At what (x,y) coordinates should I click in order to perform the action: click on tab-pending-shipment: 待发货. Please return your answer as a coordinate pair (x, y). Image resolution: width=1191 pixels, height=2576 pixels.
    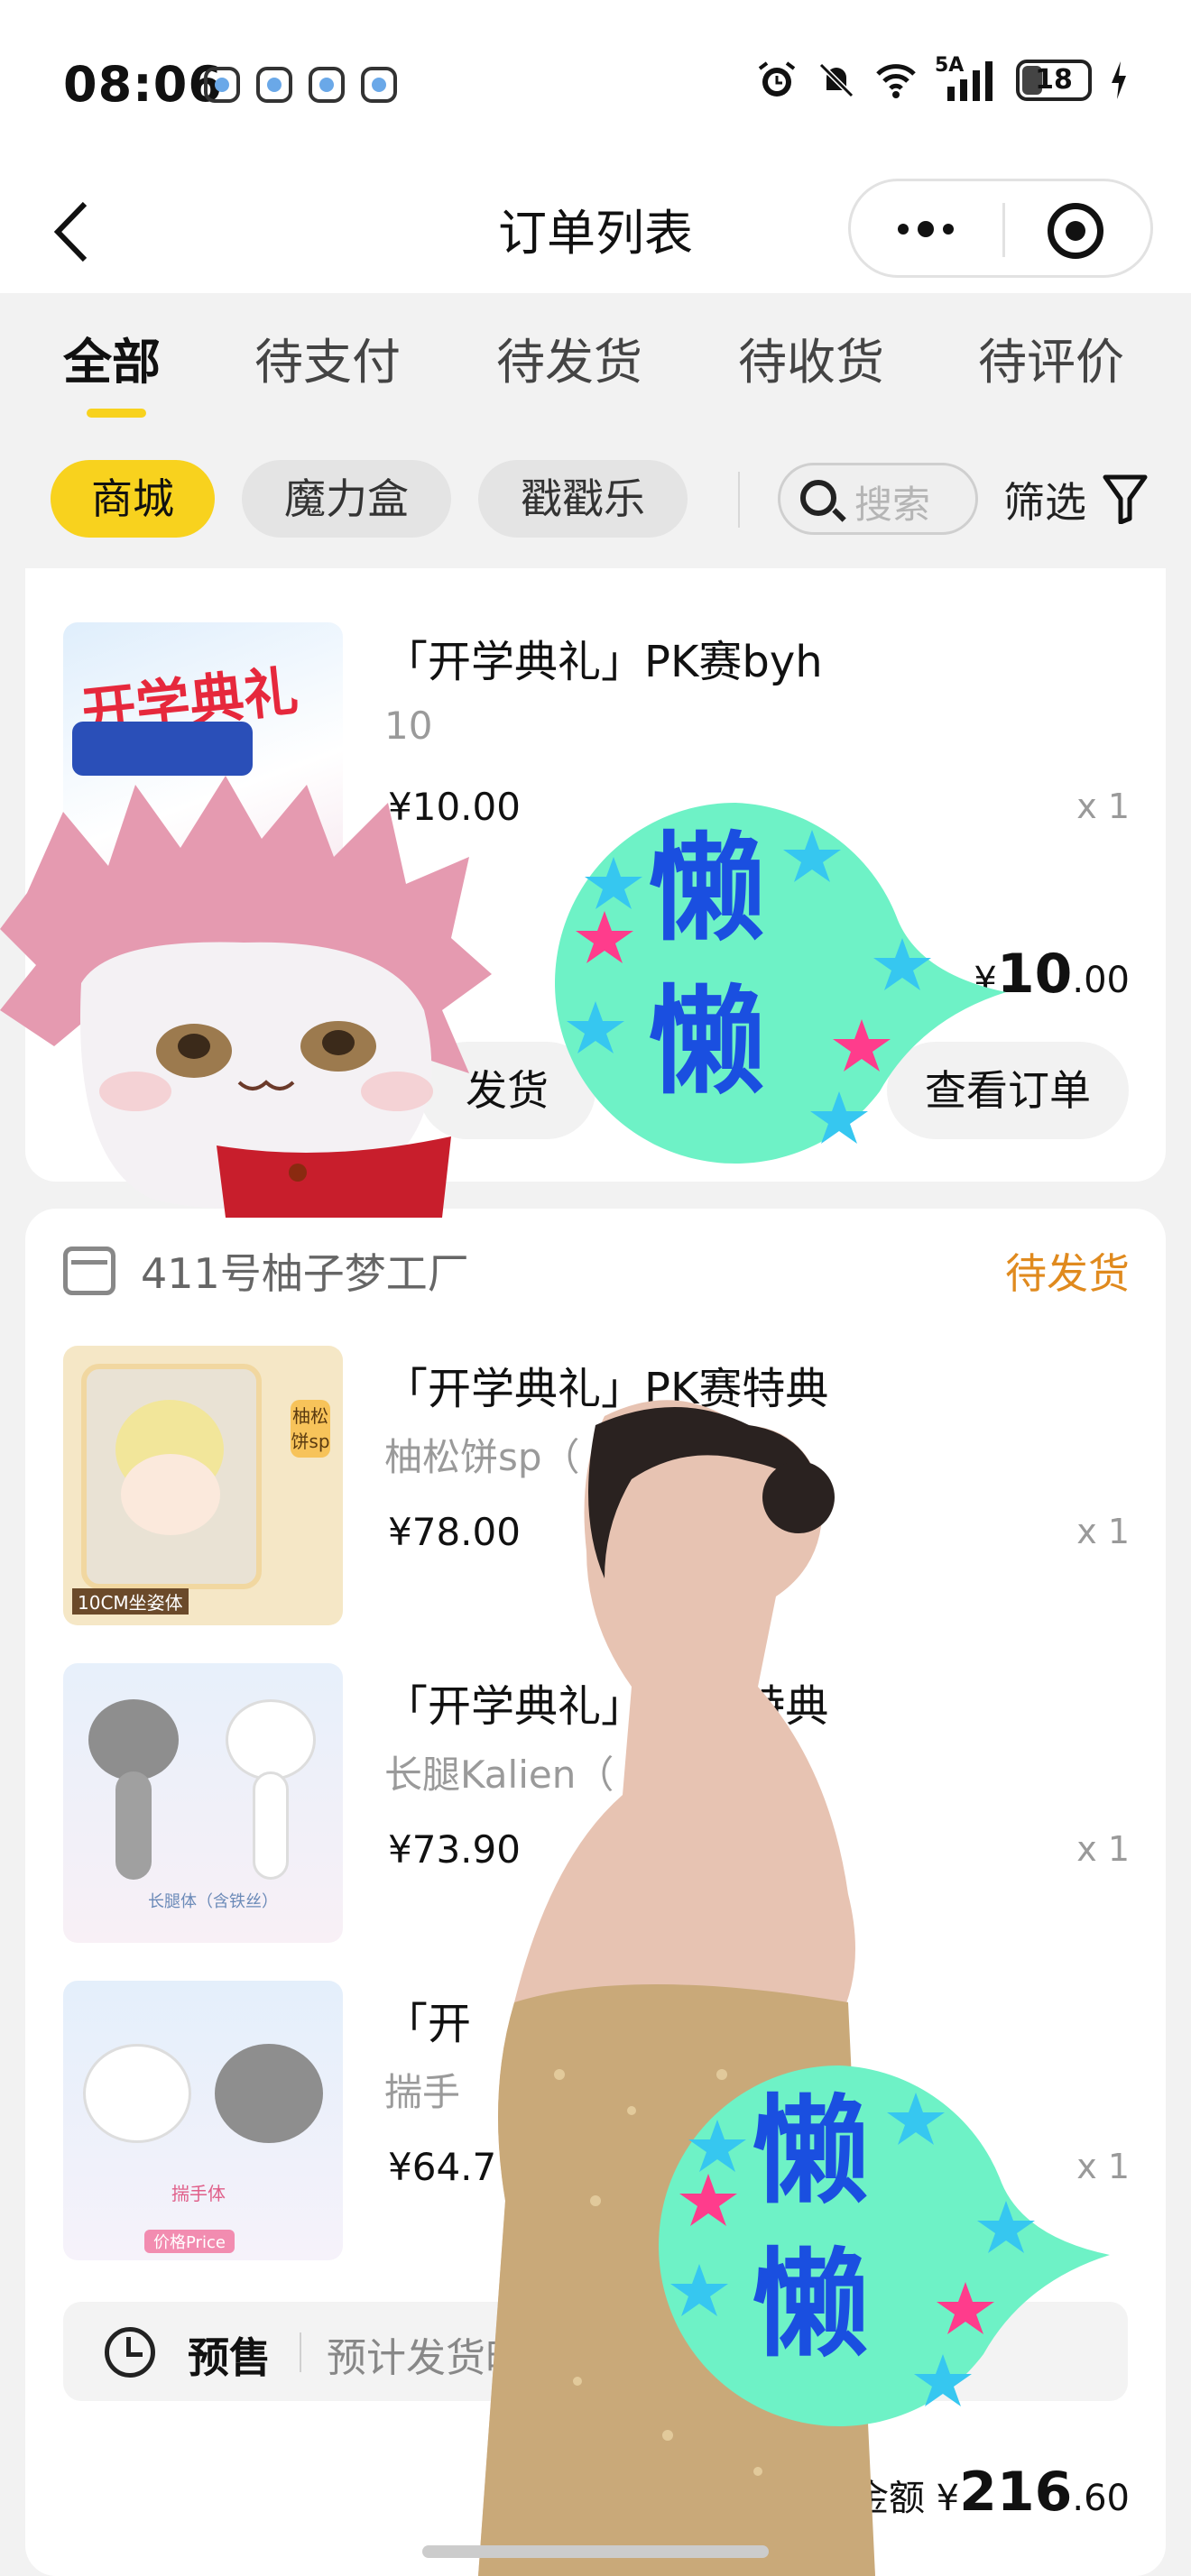
    Looking at the image, I should click on (569, 357).